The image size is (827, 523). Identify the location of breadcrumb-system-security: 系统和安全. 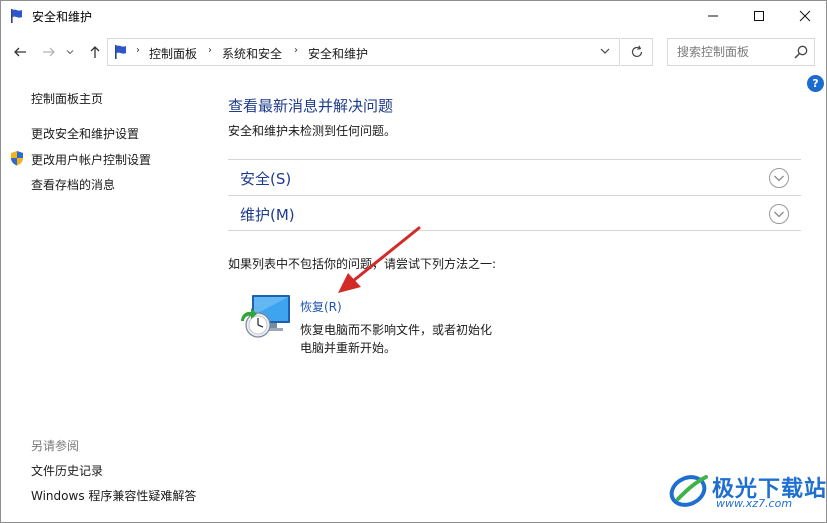
(252, 53).